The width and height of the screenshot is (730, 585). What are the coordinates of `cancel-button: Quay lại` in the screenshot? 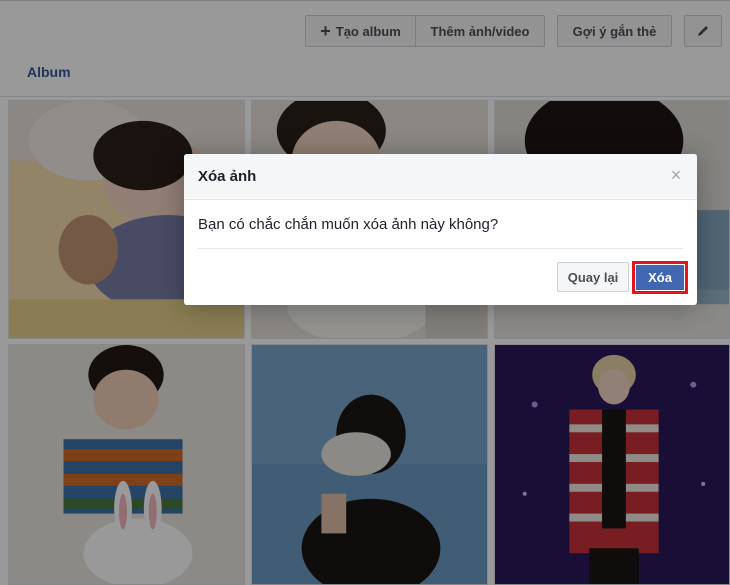 It's located at (593, 277).